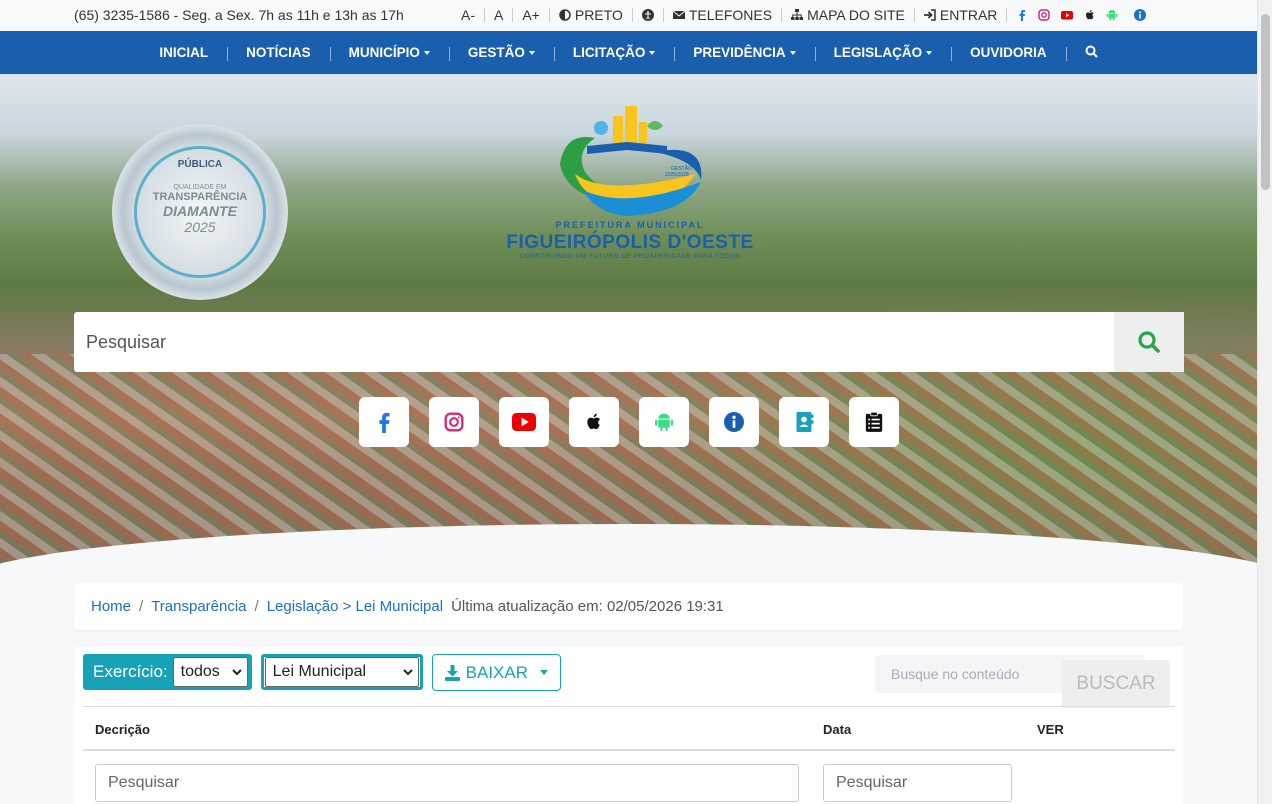 The height and width of the screenshot is (804, 1272). I want to click on nav-item-licitacao: LICITAÇÃO, so click(614, 53).